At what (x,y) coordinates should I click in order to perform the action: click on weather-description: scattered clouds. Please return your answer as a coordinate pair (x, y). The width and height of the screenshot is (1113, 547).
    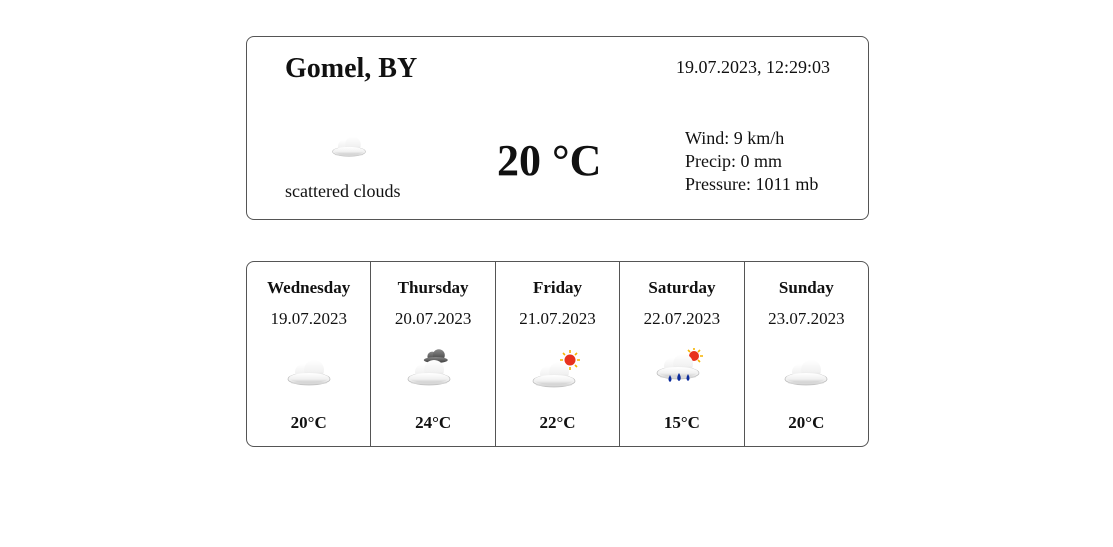
    Looking at the image, I should click on (343, 191).